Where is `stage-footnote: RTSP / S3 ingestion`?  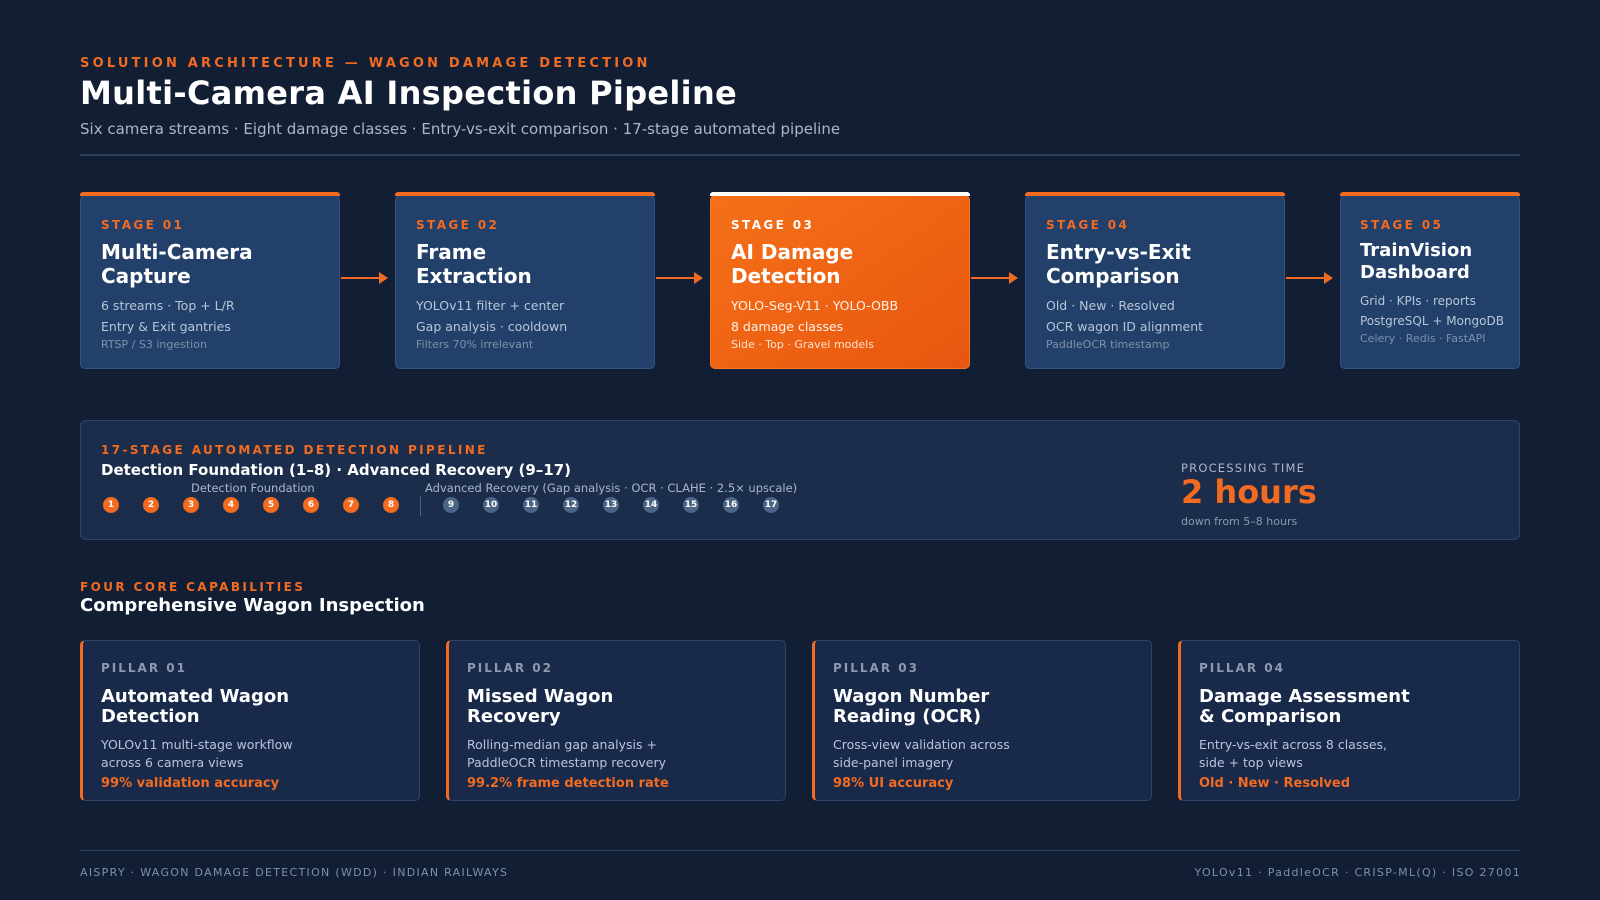 stage-footnote: RTSP / S3 ingestion is located at coordinates (154, 344).